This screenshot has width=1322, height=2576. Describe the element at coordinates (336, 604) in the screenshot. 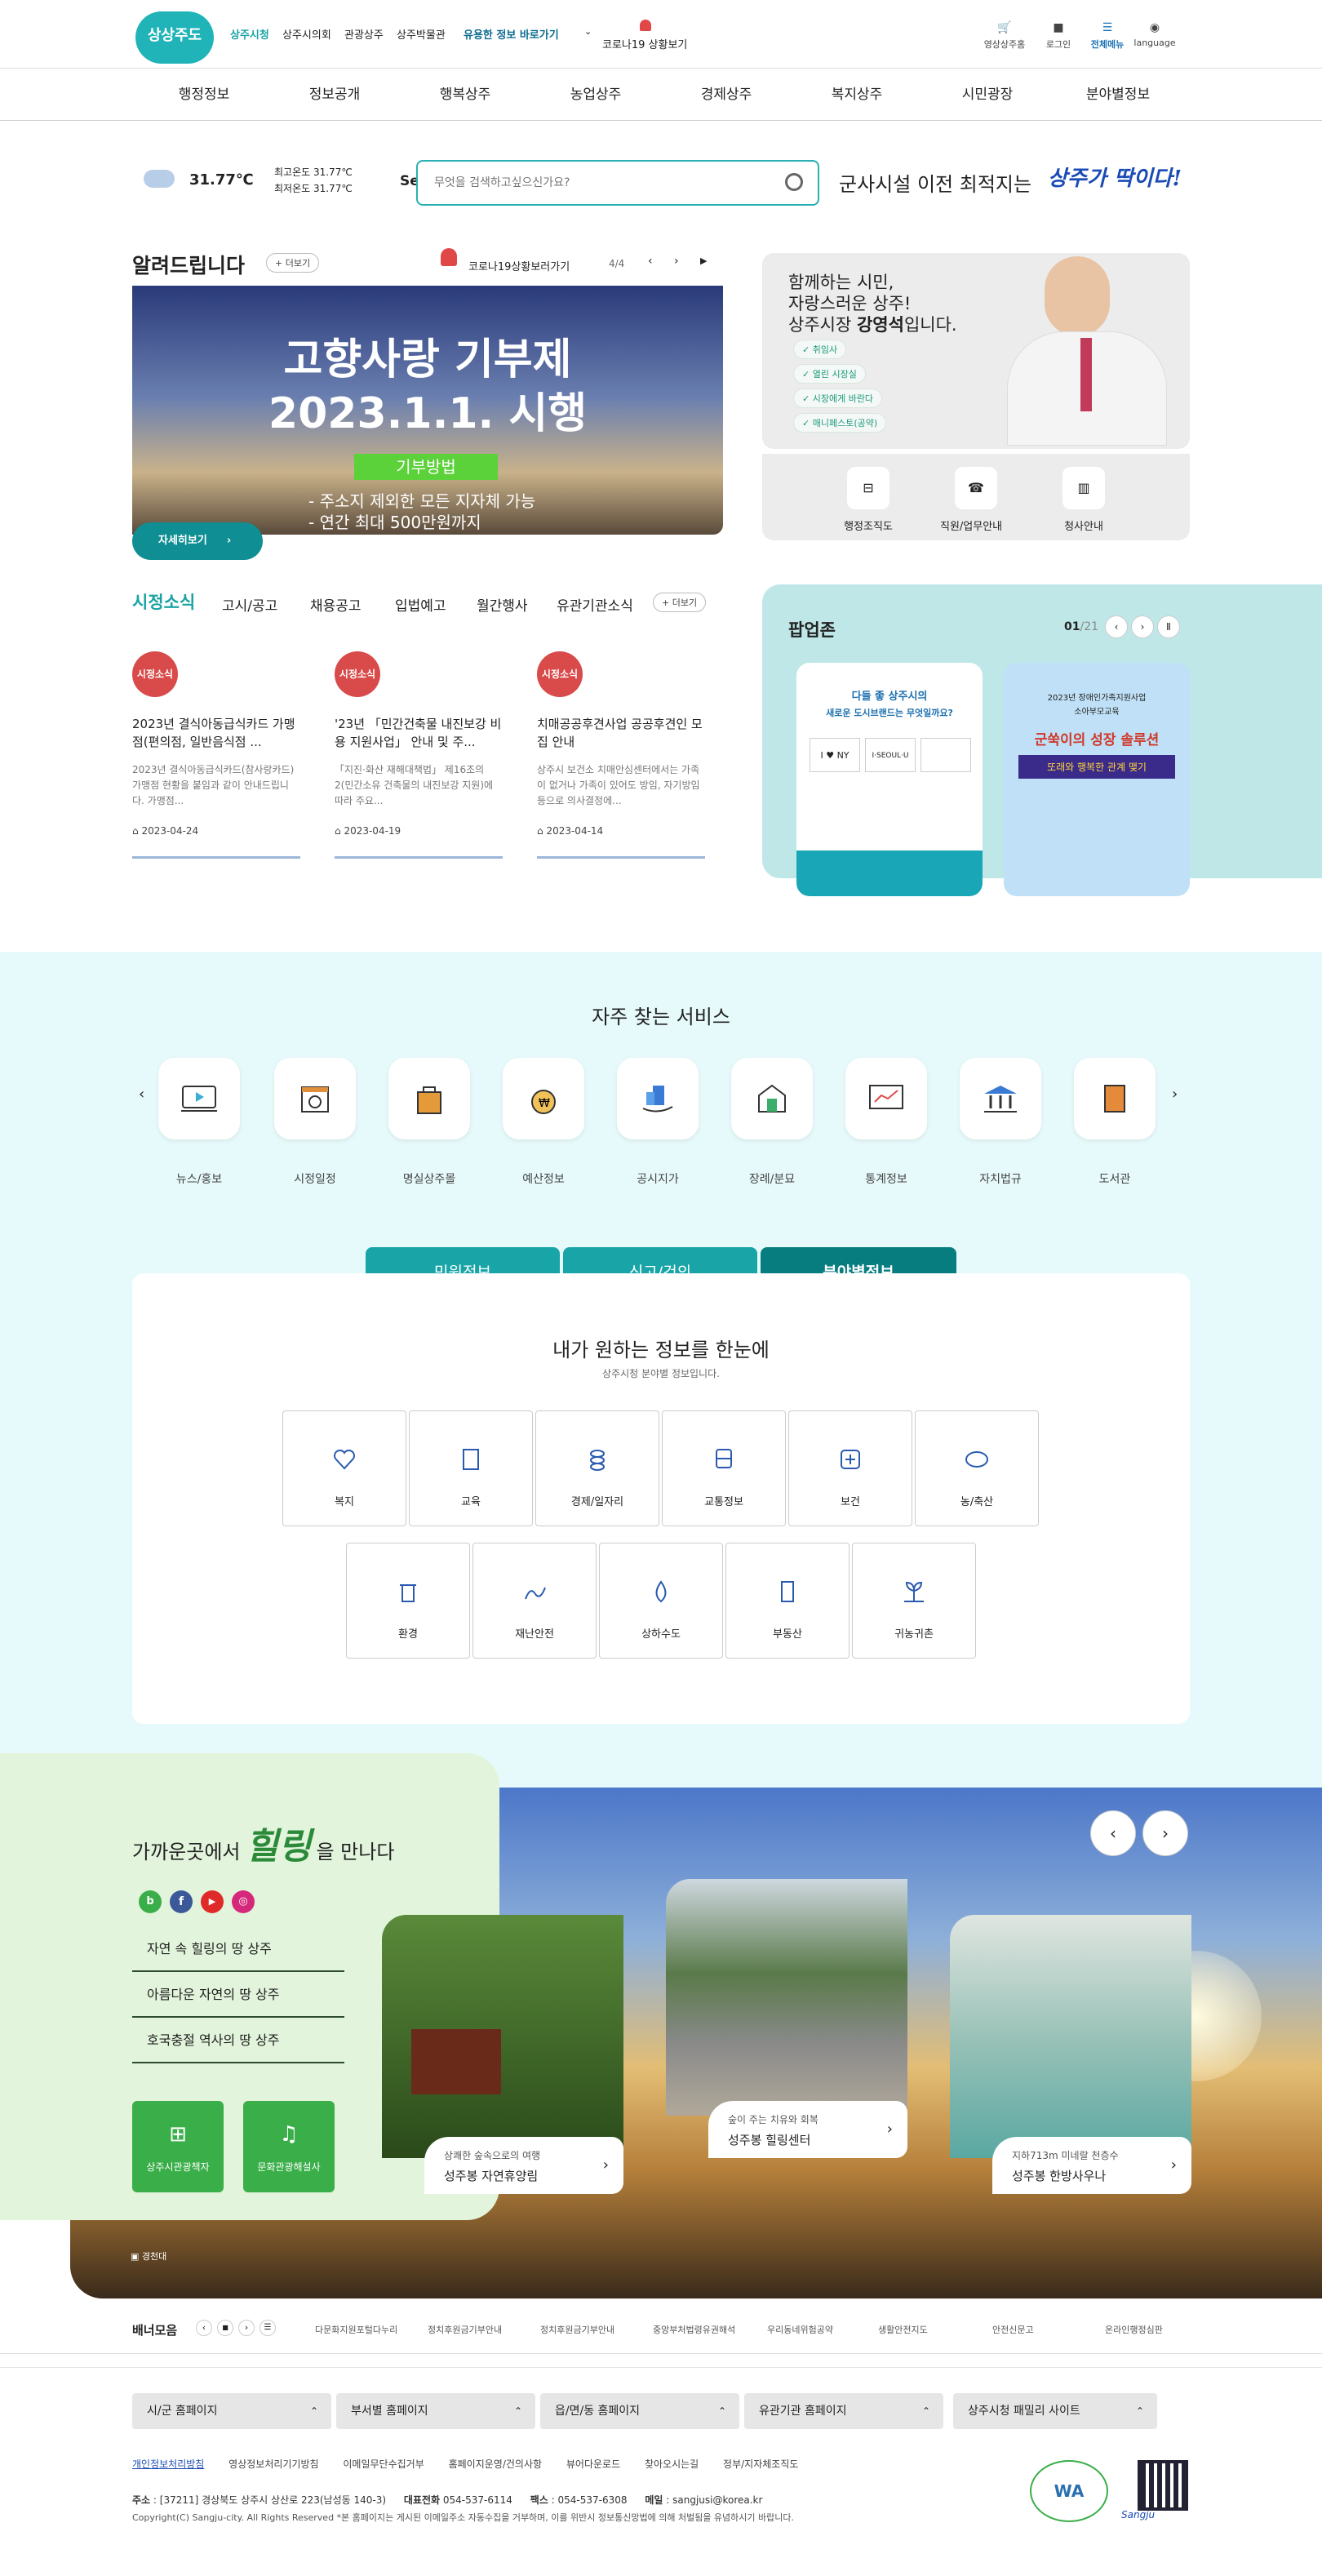

I see `tab-hiring: 채용공고` at that location.